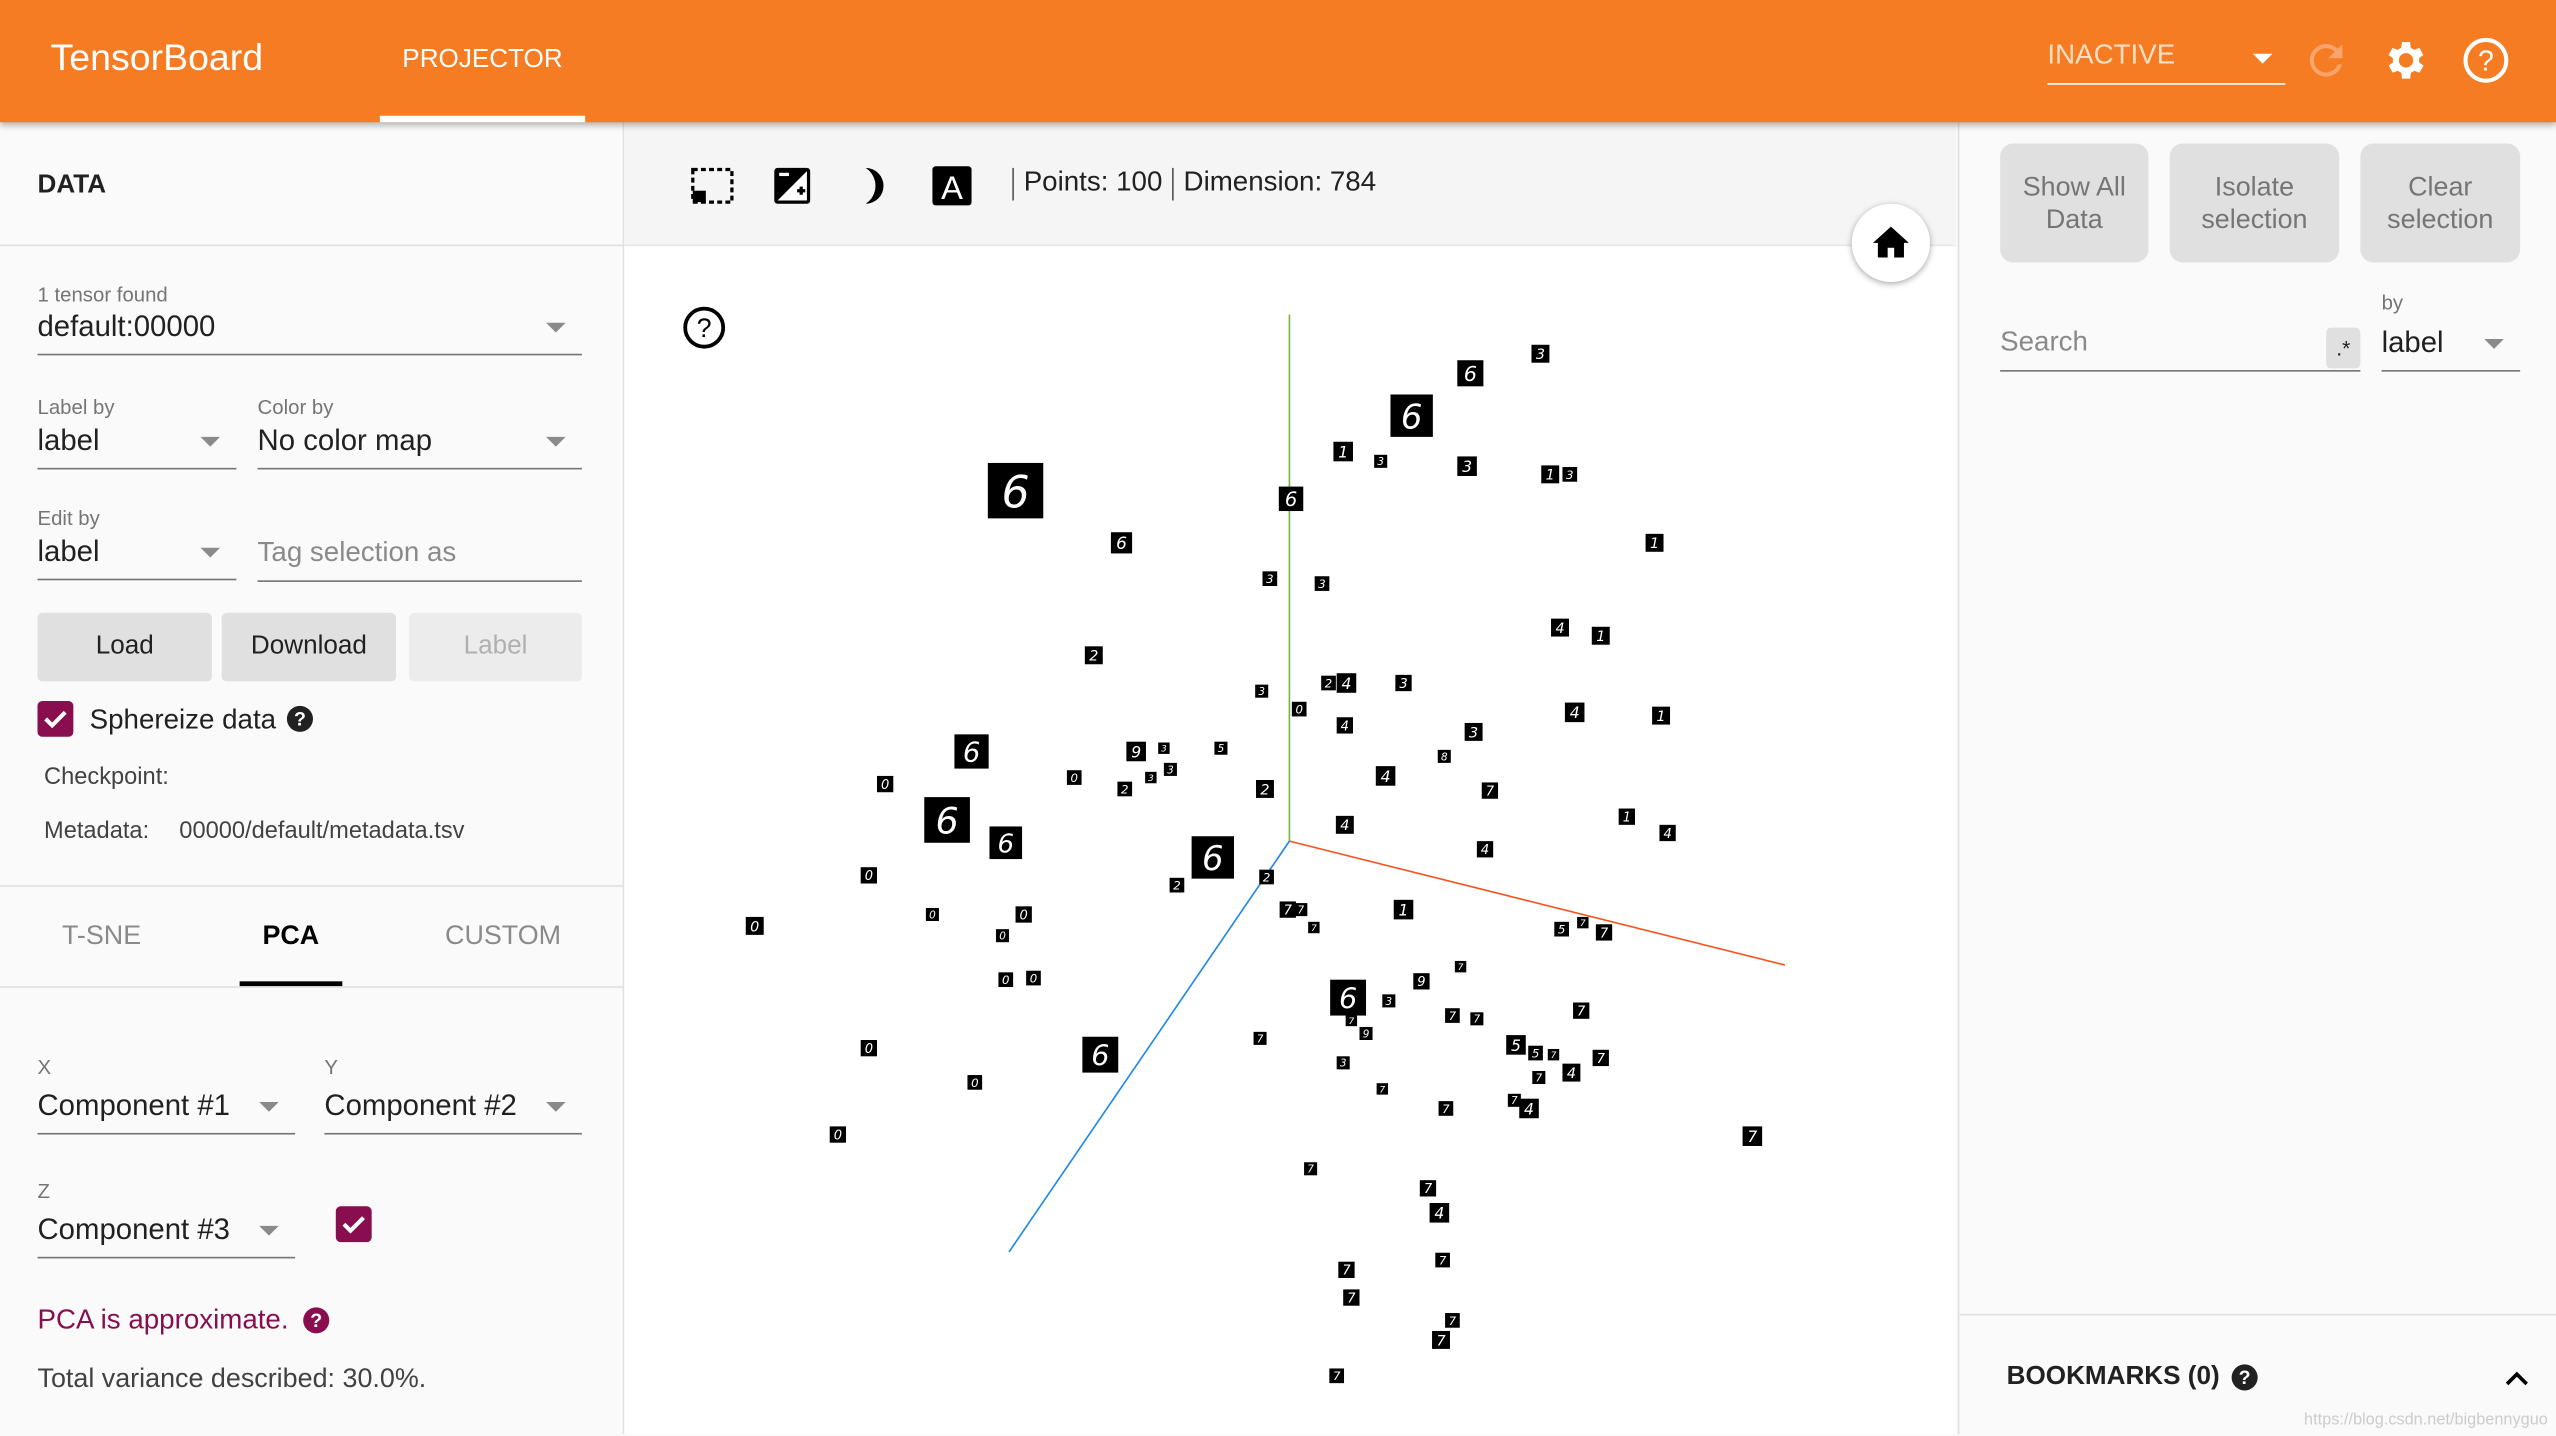  Describe the element at coordinates (952, 186) in the screenshot. I see `label-a-icon: A` at that location.